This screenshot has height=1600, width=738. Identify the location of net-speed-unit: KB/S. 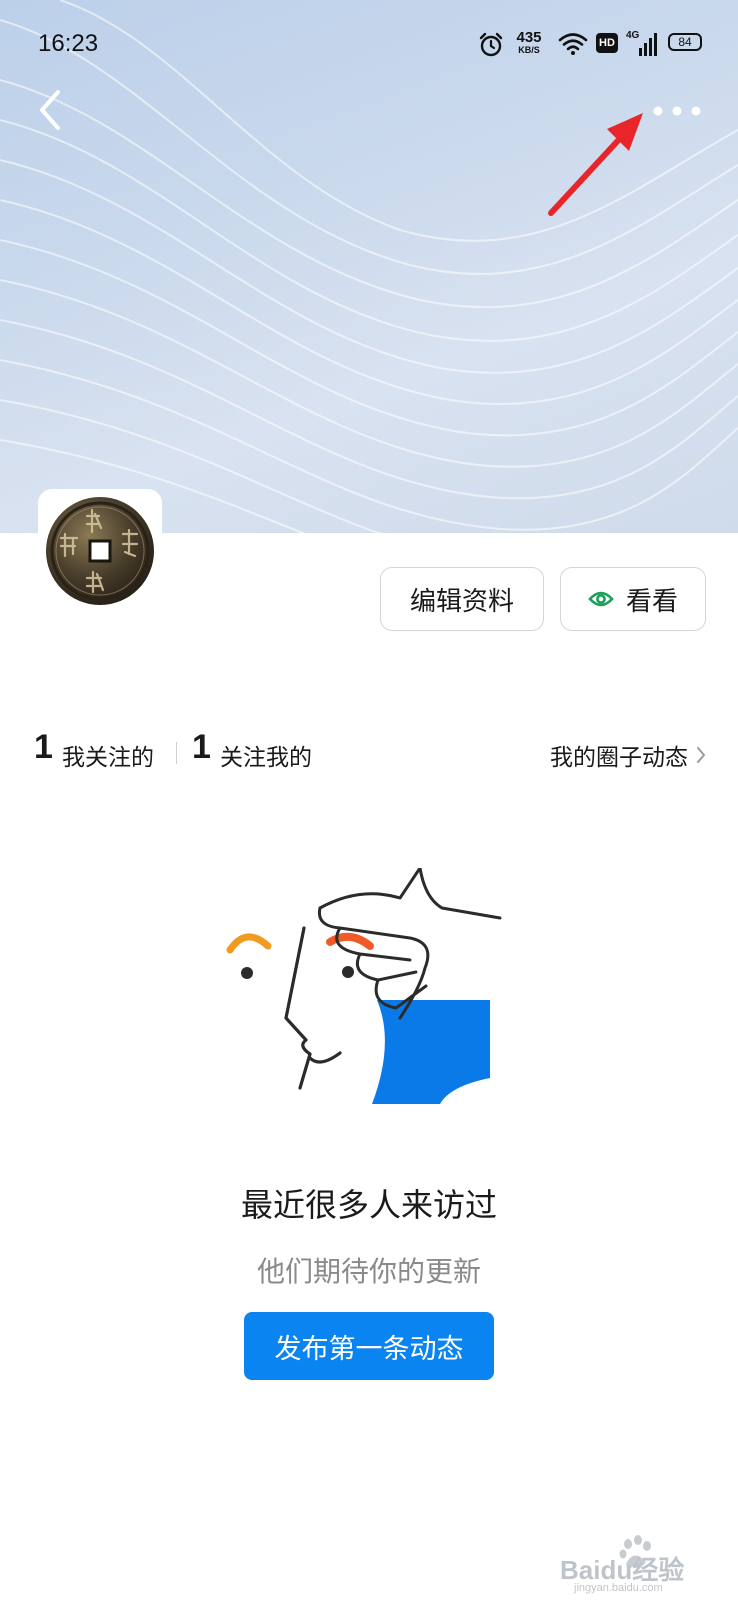
(529, 50).